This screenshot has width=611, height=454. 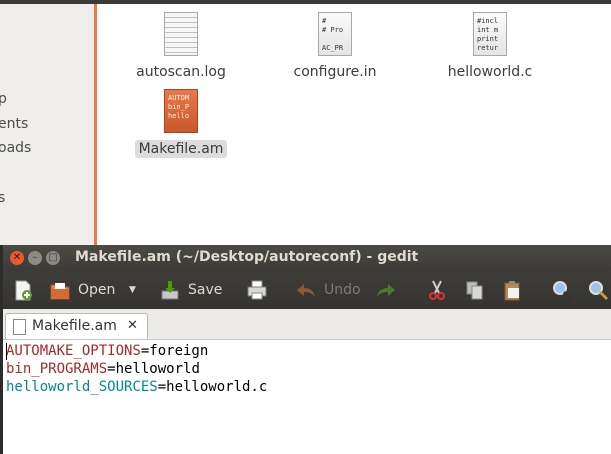 I want to click on close-tab-icon: ✕, so click(x=132, y=325).